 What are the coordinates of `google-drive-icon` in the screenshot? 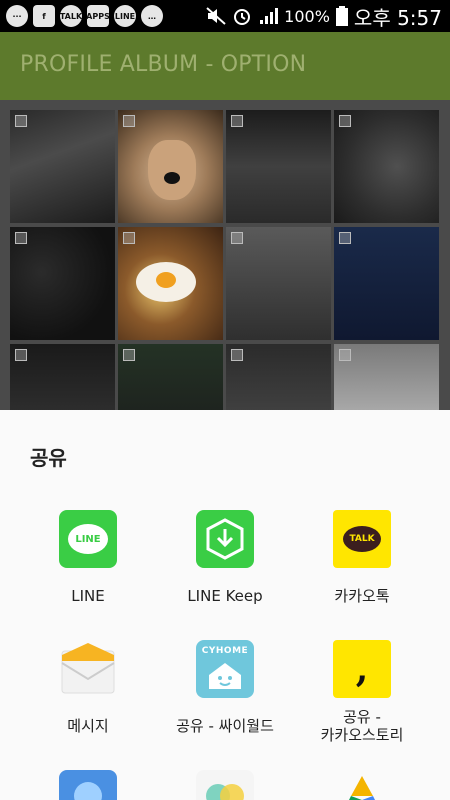 It's located at (362, 785).